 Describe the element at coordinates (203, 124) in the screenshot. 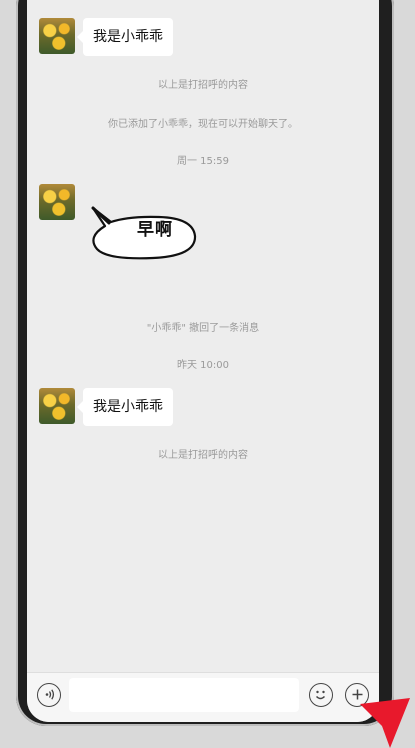

I see `system-message: 你已添加了小乖乖，现在可以开始聊天了。` at that location.